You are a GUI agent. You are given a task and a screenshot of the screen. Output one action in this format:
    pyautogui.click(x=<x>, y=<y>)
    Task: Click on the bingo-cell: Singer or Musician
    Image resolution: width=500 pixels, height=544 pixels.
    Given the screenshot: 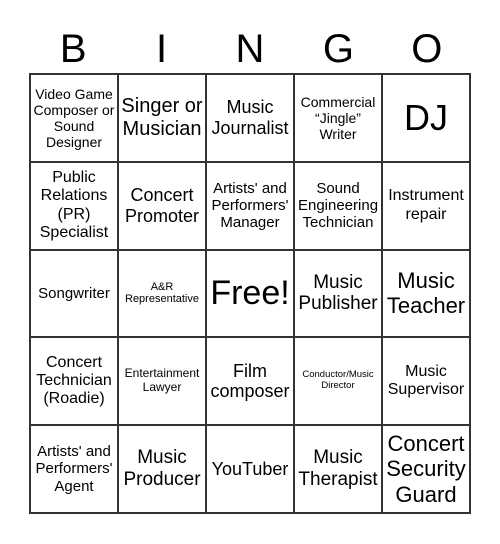 What is the action you would take?
    pyautogui.click(x=162, y=118)
    